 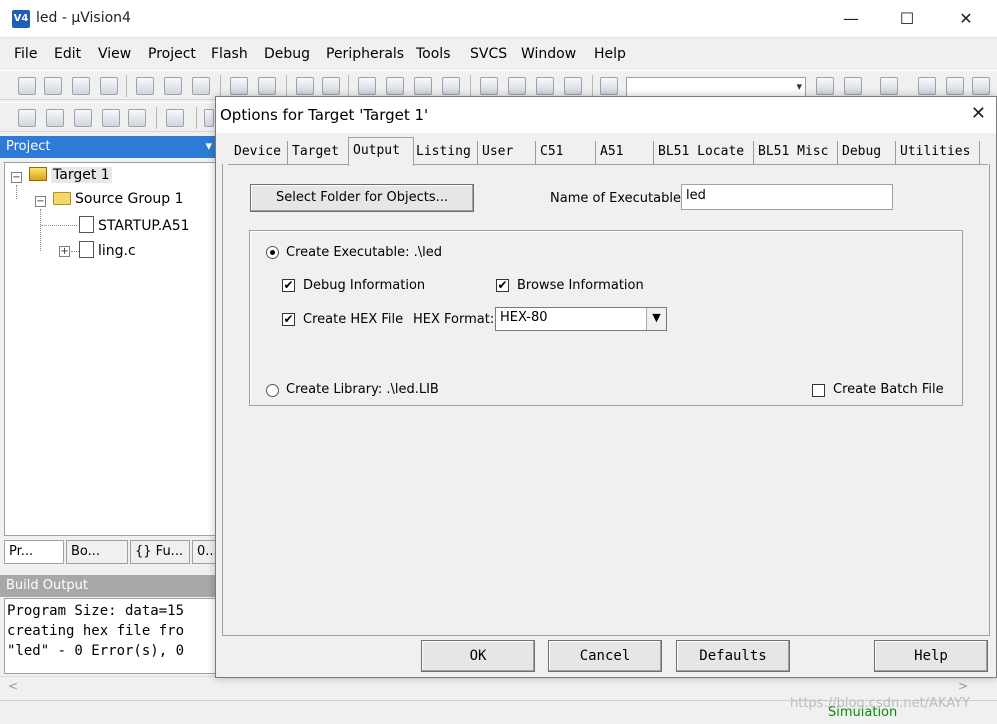 What do you see at coordinates (931, 656) in the screenshot?
I see `help-button: Help` at bounding box center [931, 656].